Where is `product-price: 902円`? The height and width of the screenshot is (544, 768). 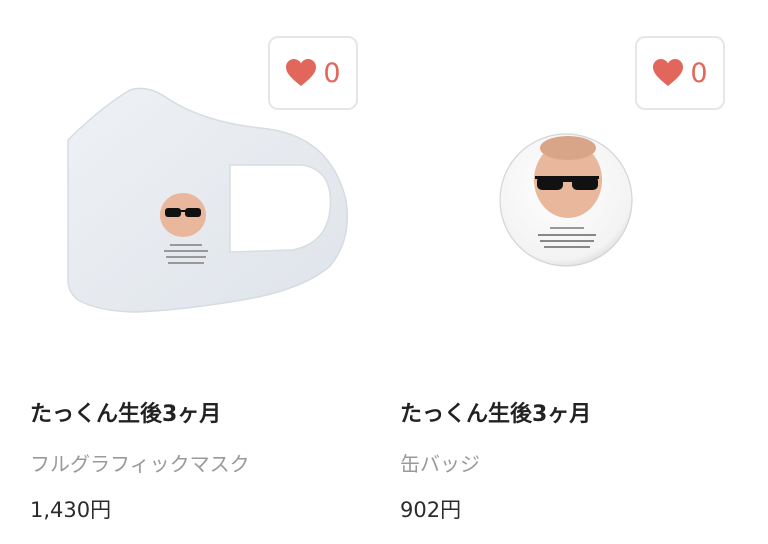 product-price: 902円 is located at coordinates (431, 510).